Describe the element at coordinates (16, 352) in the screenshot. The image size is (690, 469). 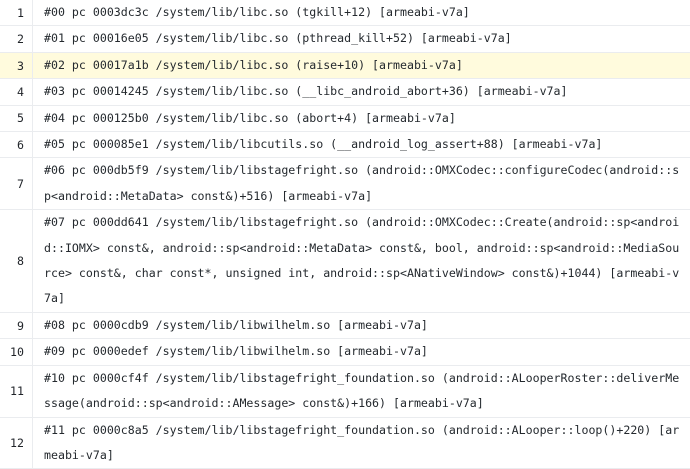
I see `line-number: 10` at that location.